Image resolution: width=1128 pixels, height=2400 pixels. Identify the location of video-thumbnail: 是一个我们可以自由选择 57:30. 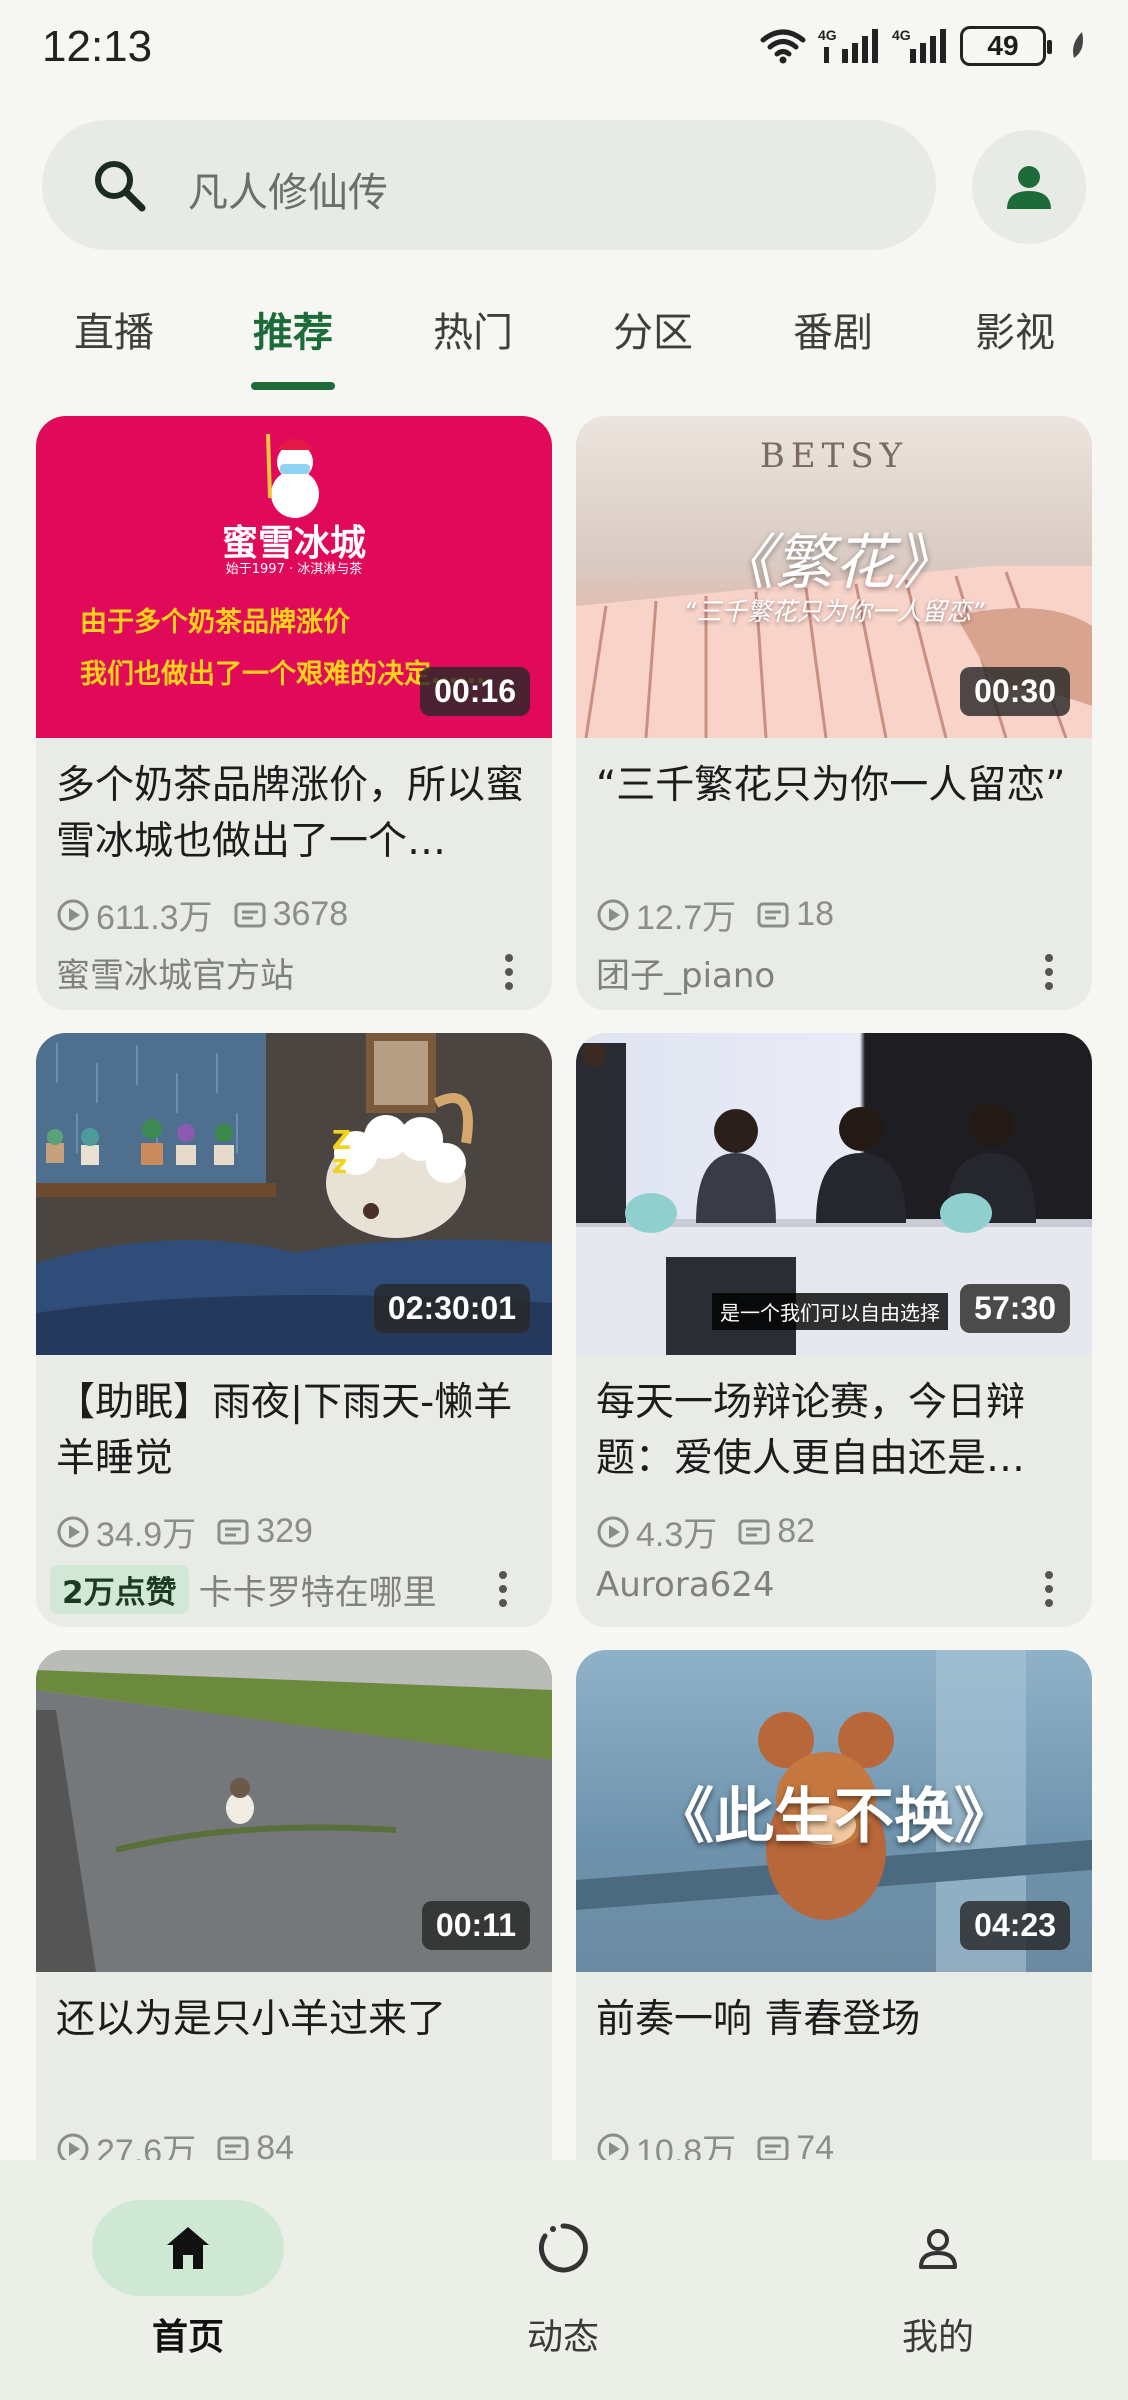
(834, 1194).